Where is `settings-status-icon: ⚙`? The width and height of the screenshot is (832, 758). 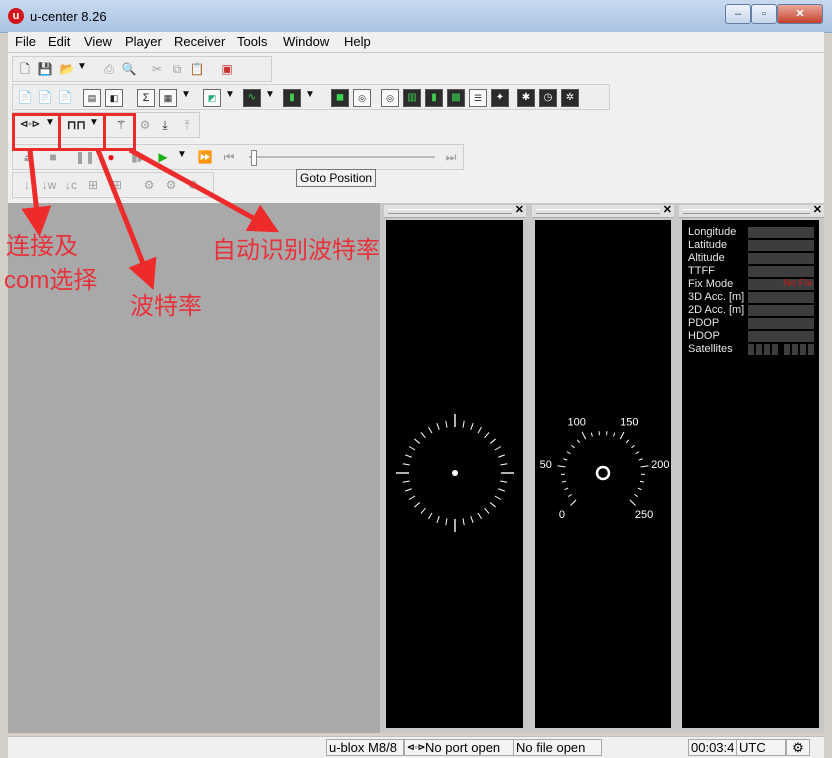
settings-status-icon: ⚙ is located at coordinates (798, 747).